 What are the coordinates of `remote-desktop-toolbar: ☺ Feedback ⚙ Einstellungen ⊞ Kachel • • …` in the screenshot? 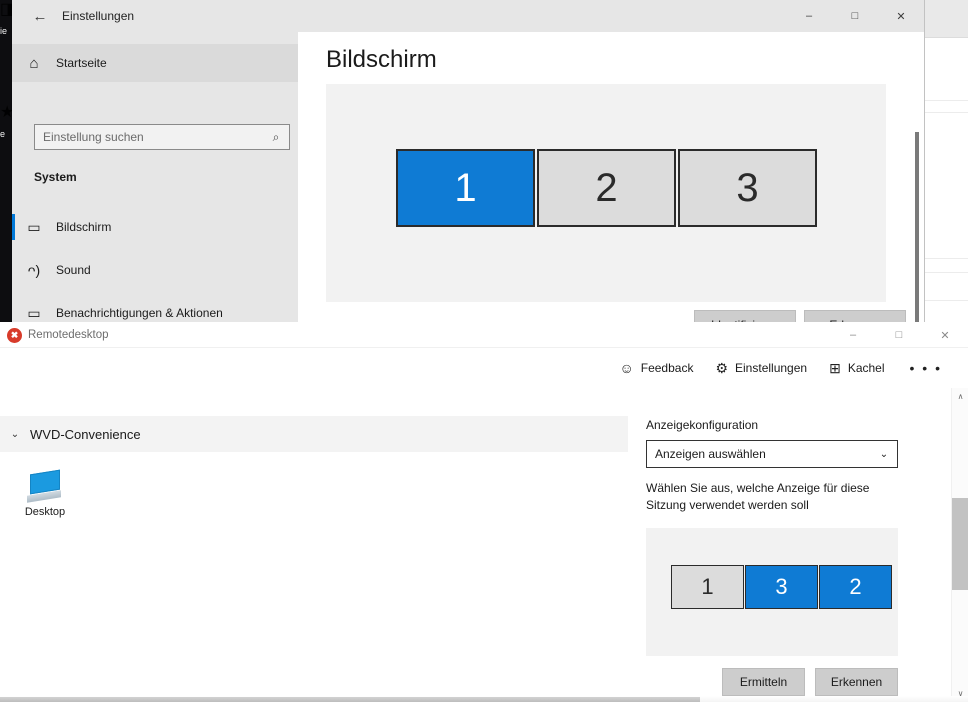 It's located at (484, 368).